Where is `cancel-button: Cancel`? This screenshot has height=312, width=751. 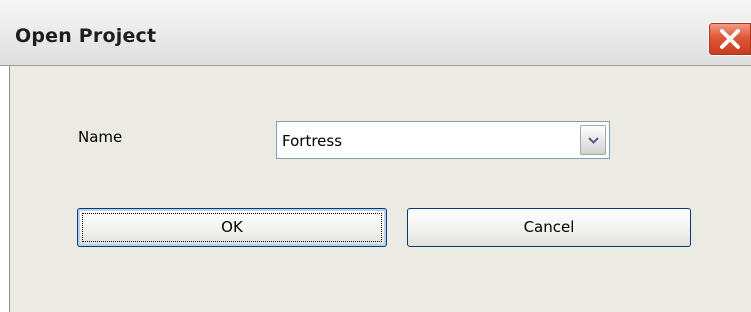
cancel-button: Cancel is located at coordinates (549, 227).